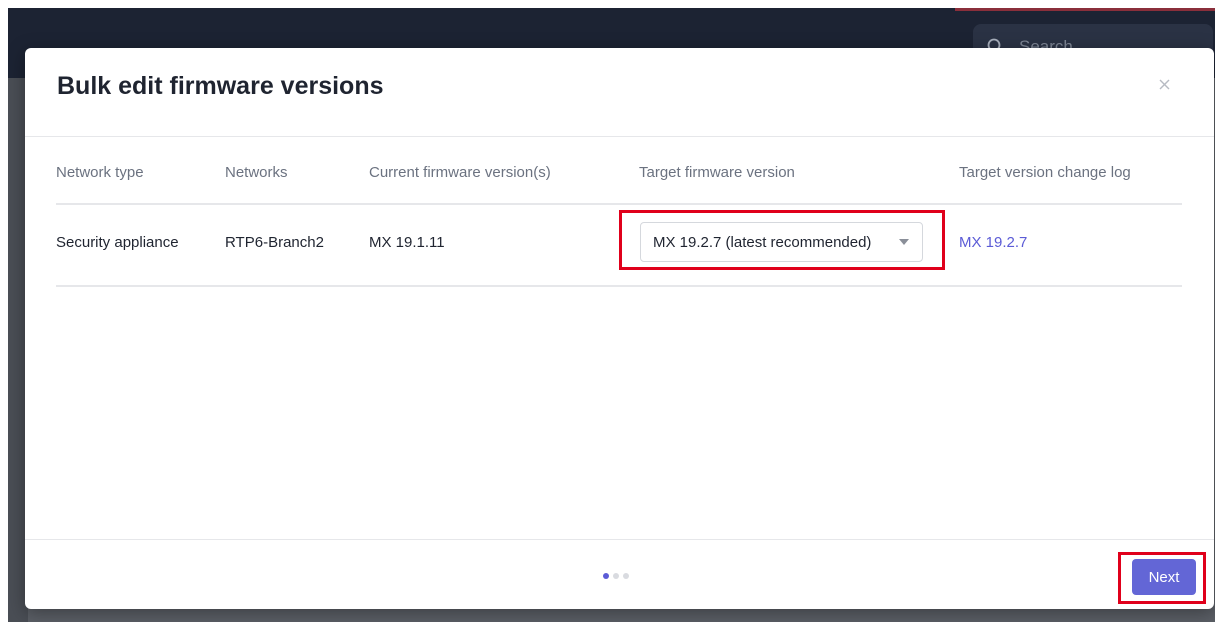 The height and width of the screenshot is (622, 1215). I want to click on cell-network-type: Security appliance, so click(117, 242).